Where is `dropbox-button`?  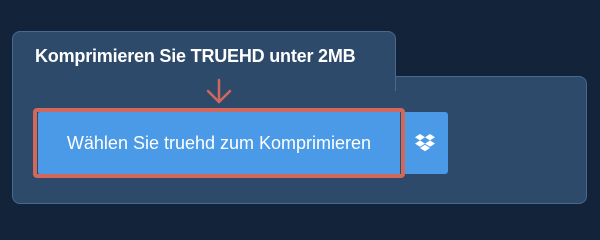
dropbox-button is located at coordinates (425, 143).